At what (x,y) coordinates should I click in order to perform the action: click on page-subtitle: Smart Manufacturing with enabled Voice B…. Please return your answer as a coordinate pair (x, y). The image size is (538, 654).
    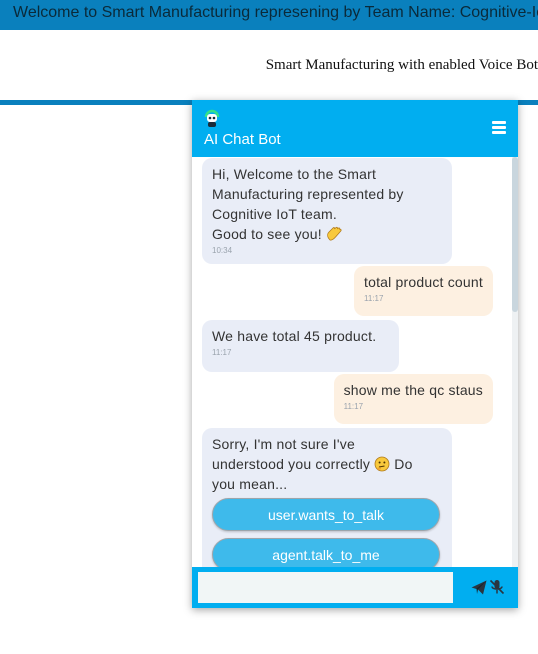
    Looking at the image, I should click on (401, 65).